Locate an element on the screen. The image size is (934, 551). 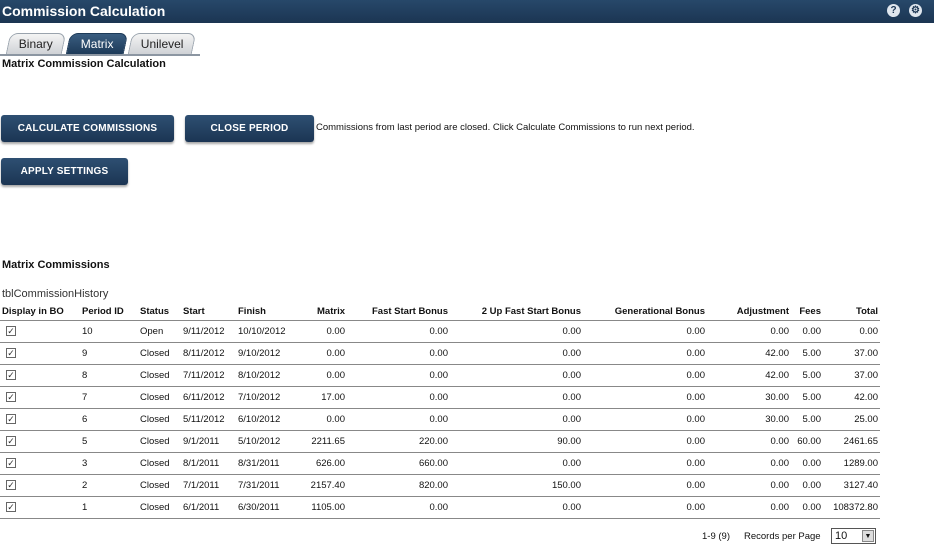
total-cell: 25.00 is located at coordinates (851, 419).